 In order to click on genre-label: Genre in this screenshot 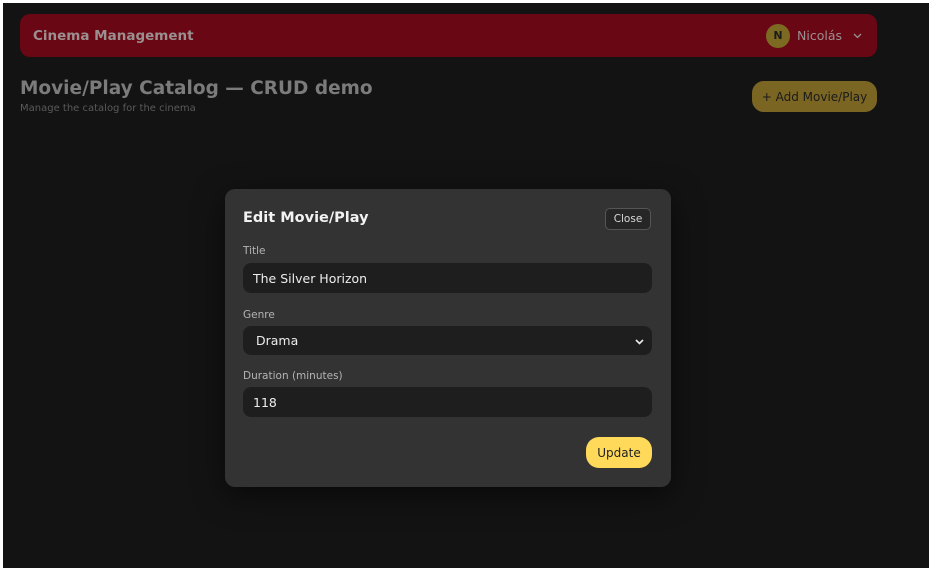, I will do `click(259, 315)`.